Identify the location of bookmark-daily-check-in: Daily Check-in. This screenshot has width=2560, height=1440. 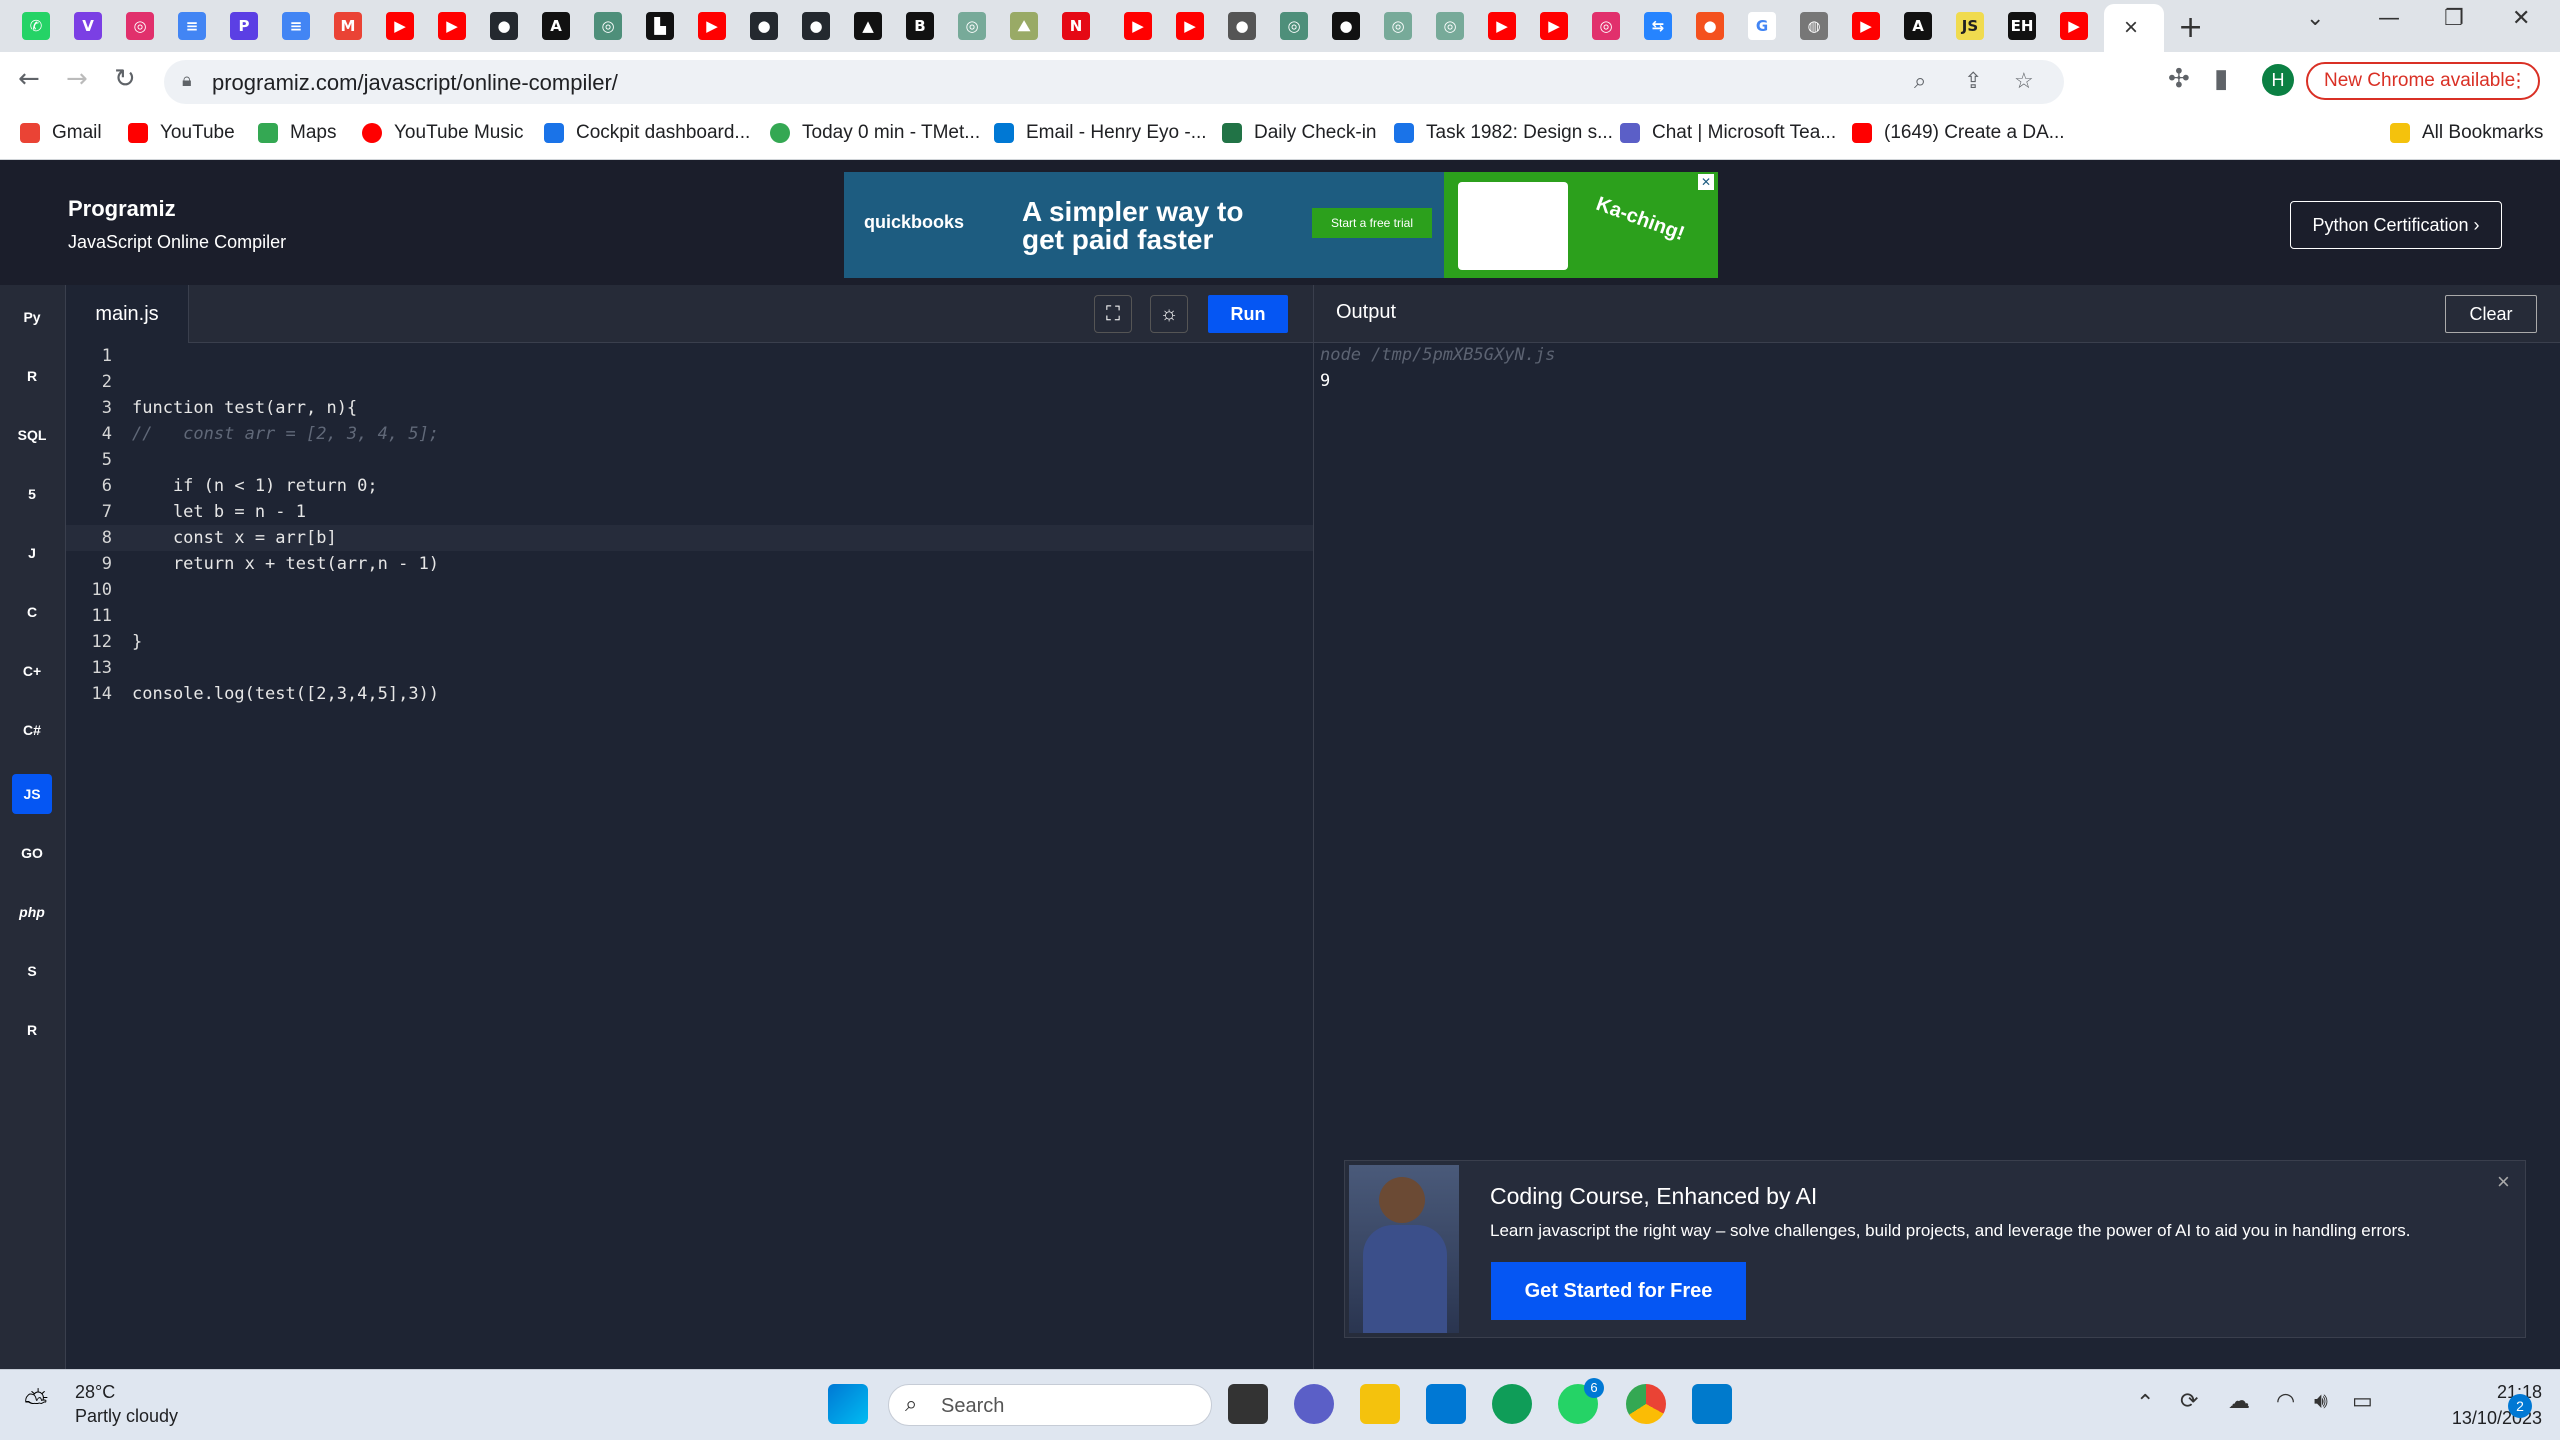
(1299, 133).